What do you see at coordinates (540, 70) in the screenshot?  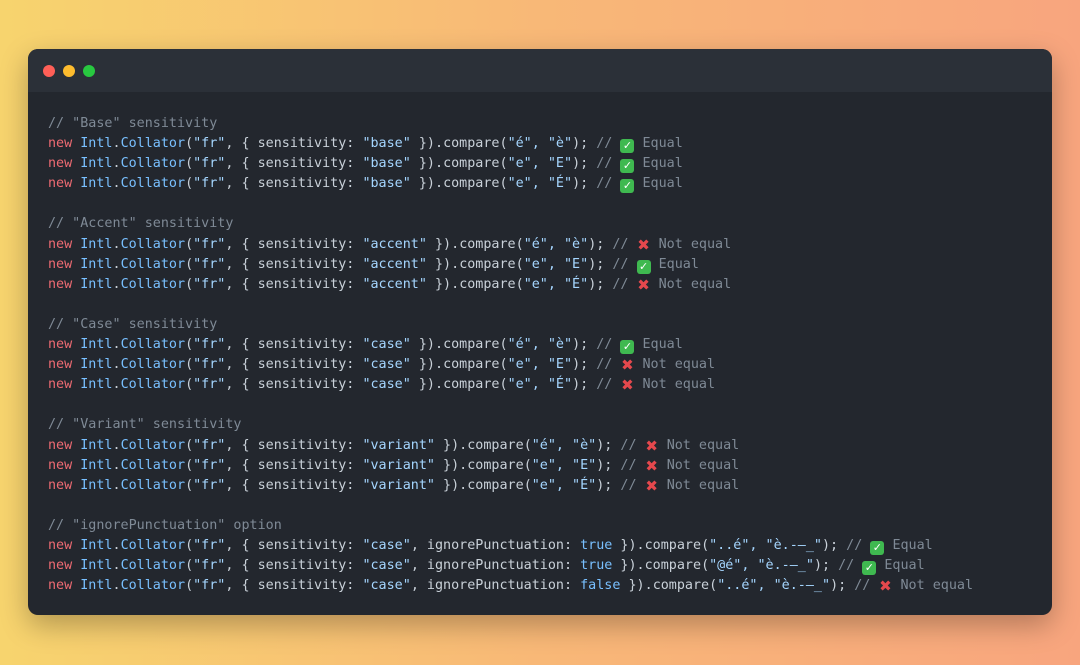 I see `window-titlebar` at bounding box center [540, 70].